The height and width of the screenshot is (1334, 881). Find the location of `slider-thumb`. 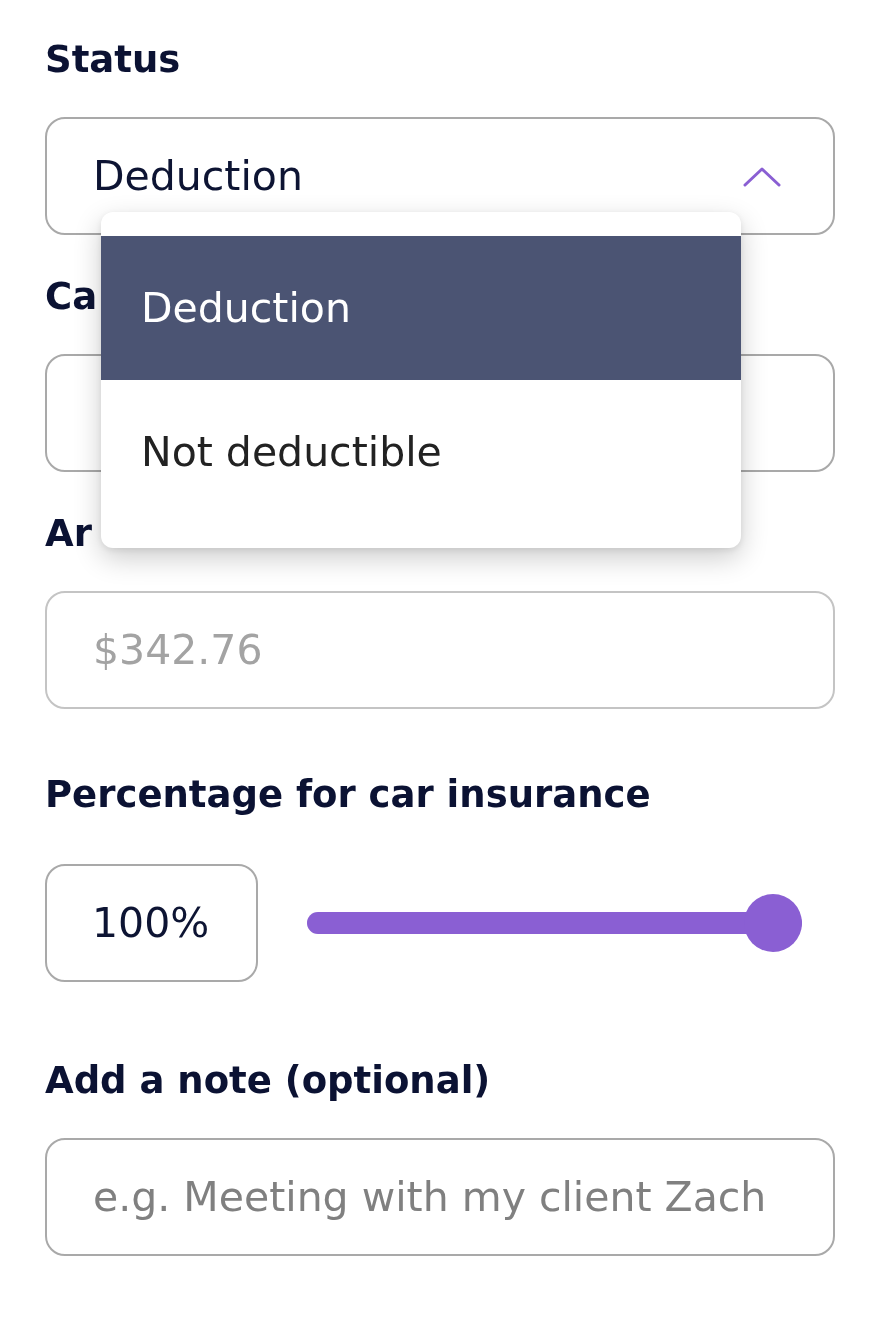

slider-thumb is located at coordinates (773, 923).